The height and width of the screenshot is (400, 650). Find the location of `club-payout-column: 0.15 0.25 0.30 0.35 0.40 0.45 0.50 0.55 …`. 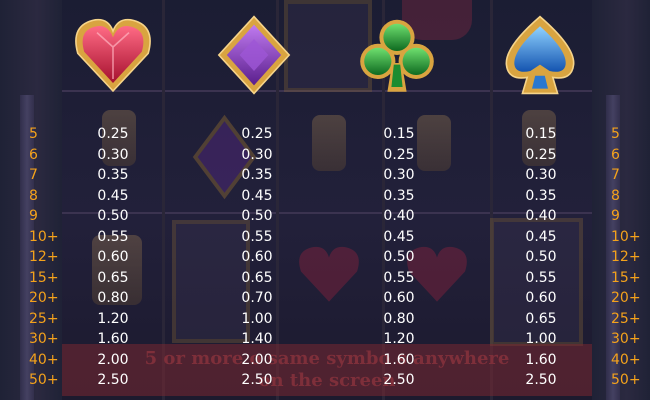

club-payout-column: 0.15 0.25 0.30 0.35 0.40 0.45 0.50 0.55 … is located at coordinates (399, 257).